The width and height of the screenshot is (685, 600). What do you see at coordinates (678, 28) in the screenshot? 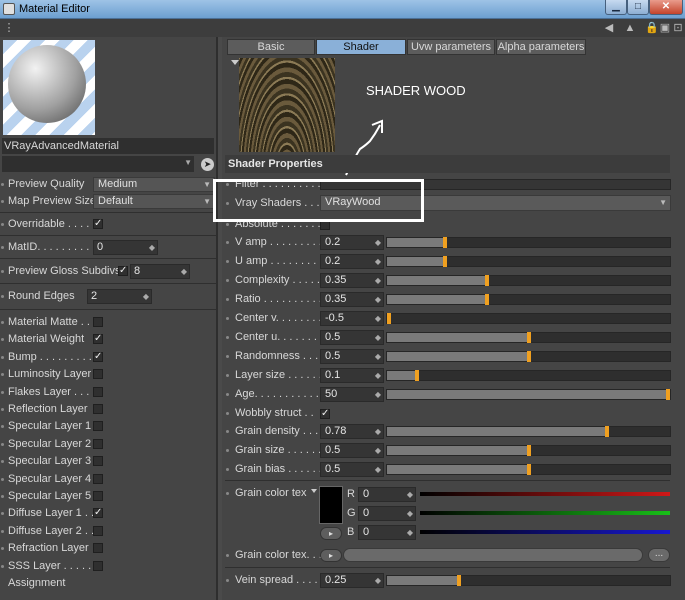
I see `expand-icon: ⊡` at bounding box center [678, 28].